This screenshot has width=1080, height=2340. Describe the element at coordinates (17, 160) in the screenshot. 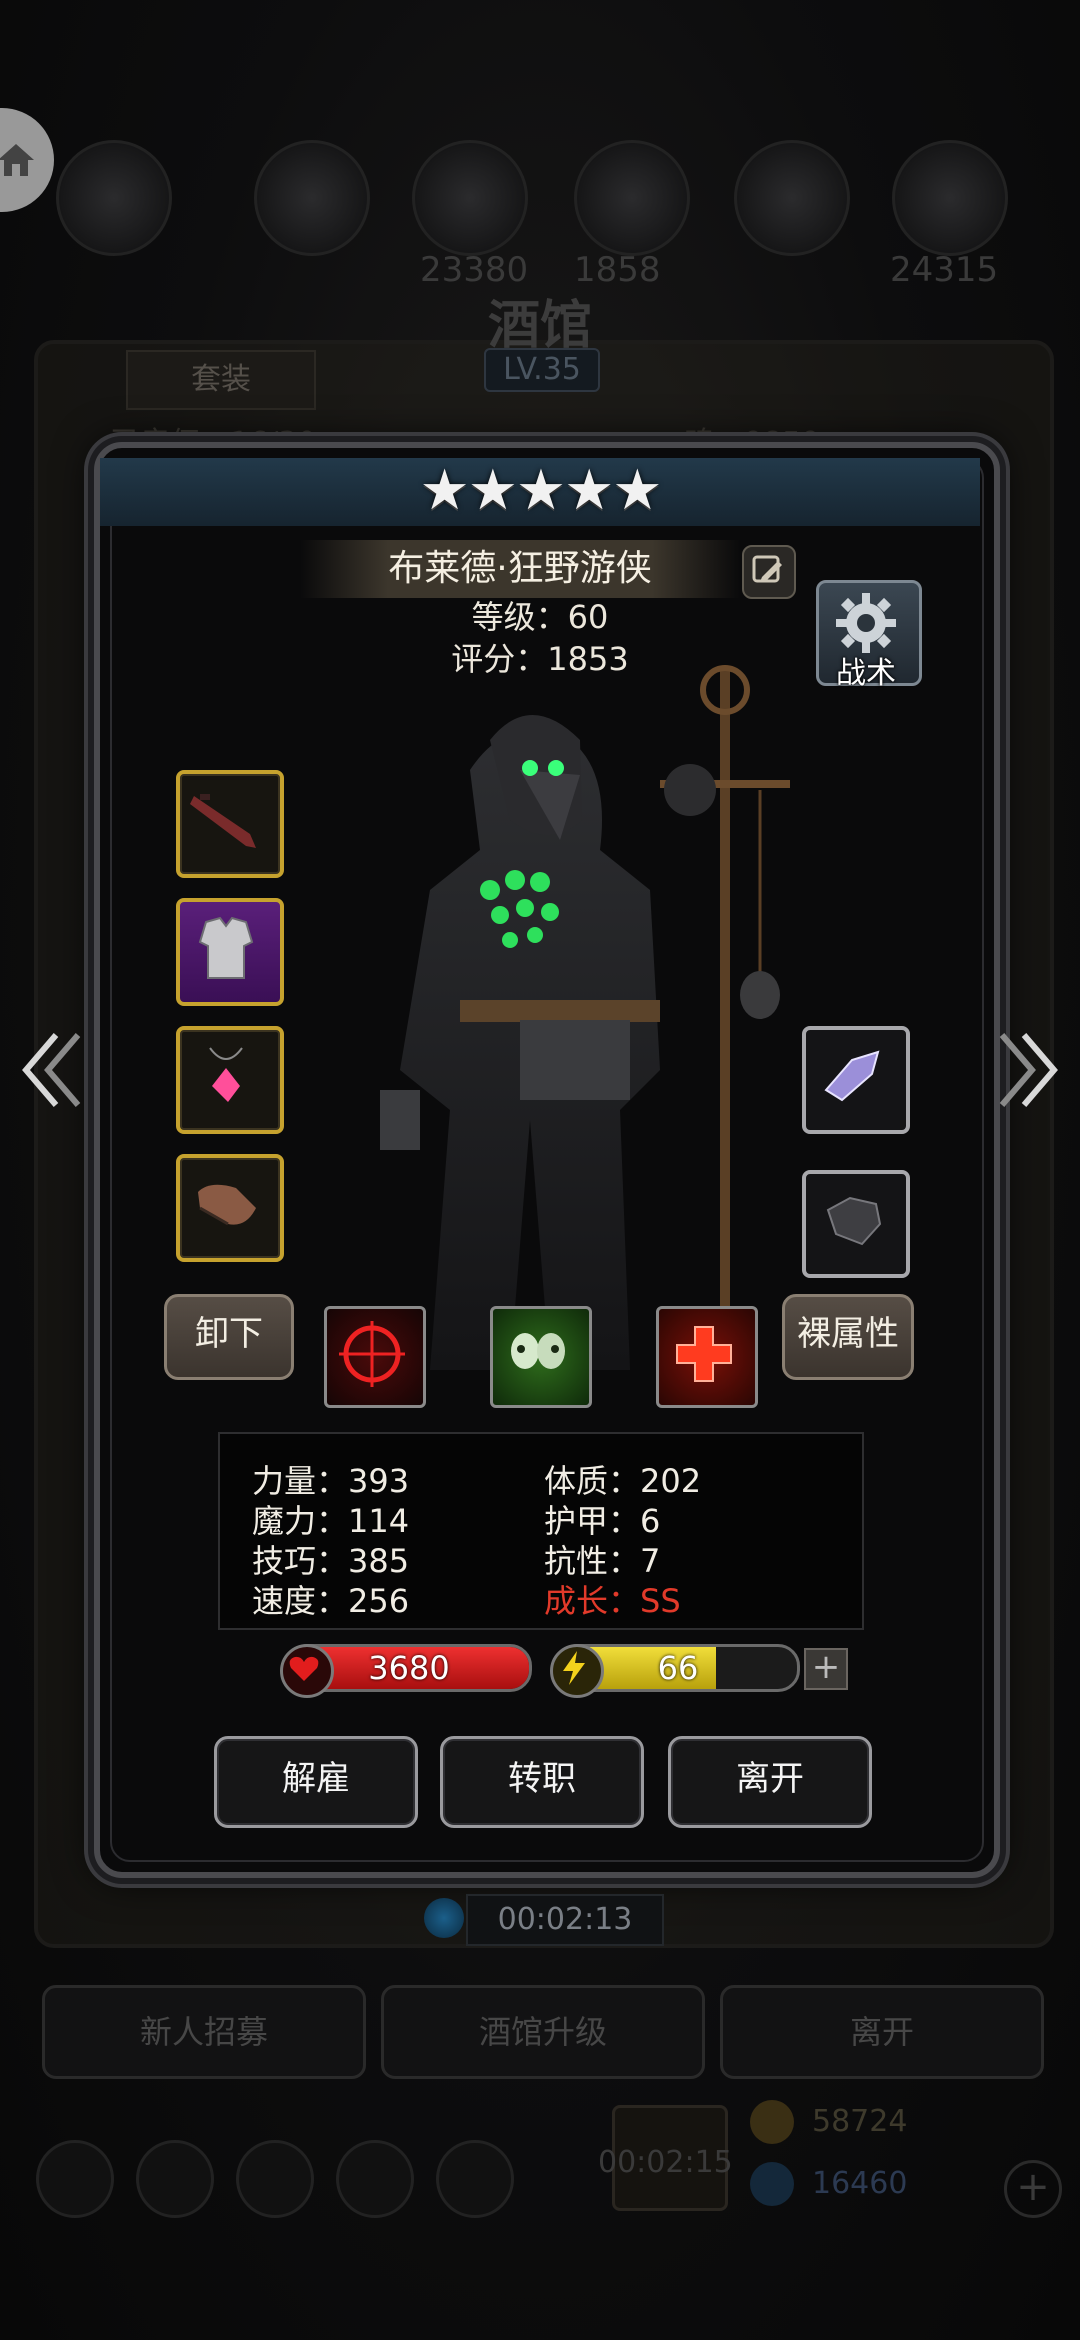

I see `home-icon` at that location.